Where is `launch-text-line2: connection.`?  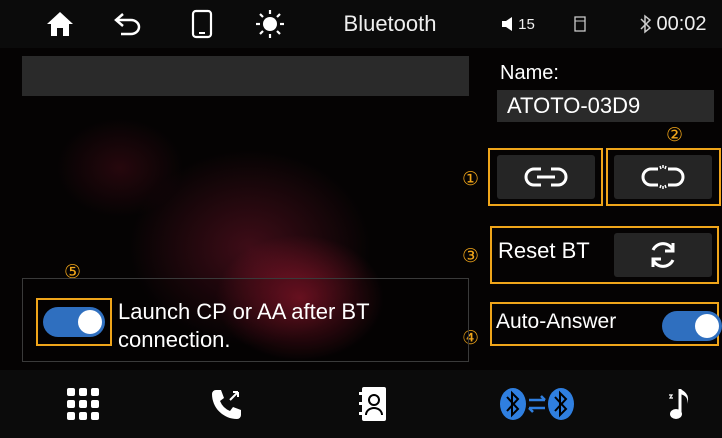 launch-text-line2: connection. is located at coordinates (174, 339).